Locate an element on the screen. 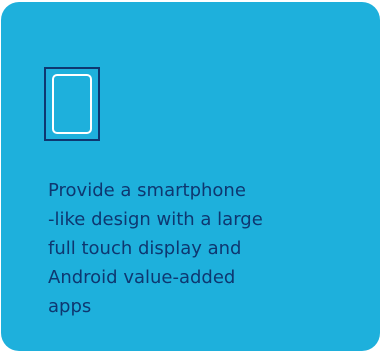 This screenshot has width=381, height=352. feature-description-line: apps is located at coordinates (70, 306).